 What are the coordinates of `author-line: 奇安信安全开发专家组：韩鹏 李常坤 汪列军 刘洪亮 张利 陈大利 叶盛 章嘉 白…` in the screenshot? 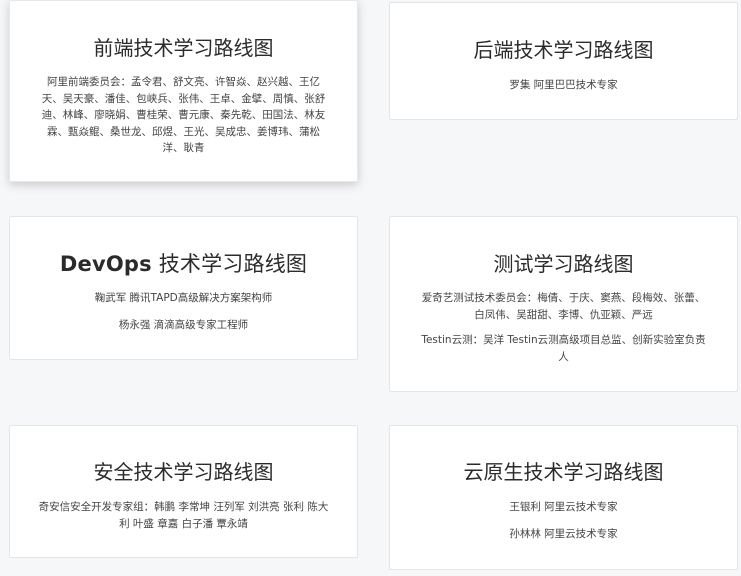 It's located at (183, 515).